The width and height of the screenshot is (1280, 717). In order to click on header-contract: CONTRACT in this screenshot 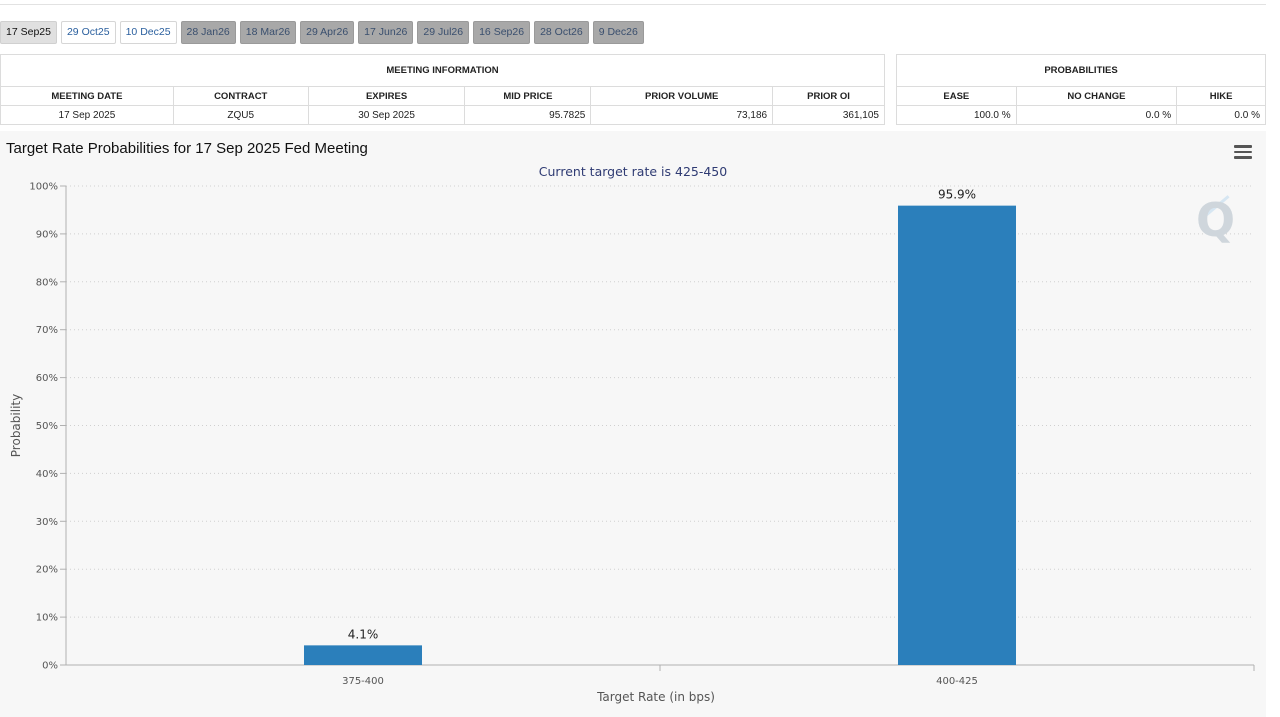, I will do `click(240, 96)`.